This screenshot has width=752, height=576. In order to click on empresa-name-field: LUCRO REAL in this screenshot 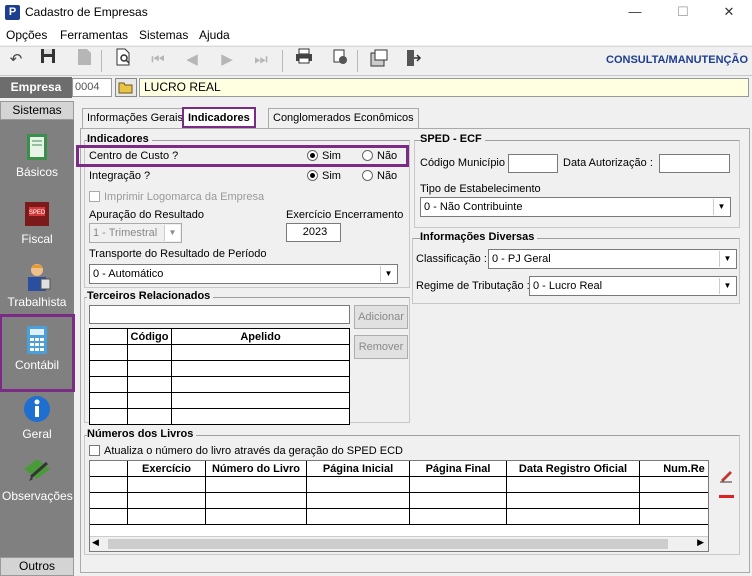, I will do `click(444, 87)`.